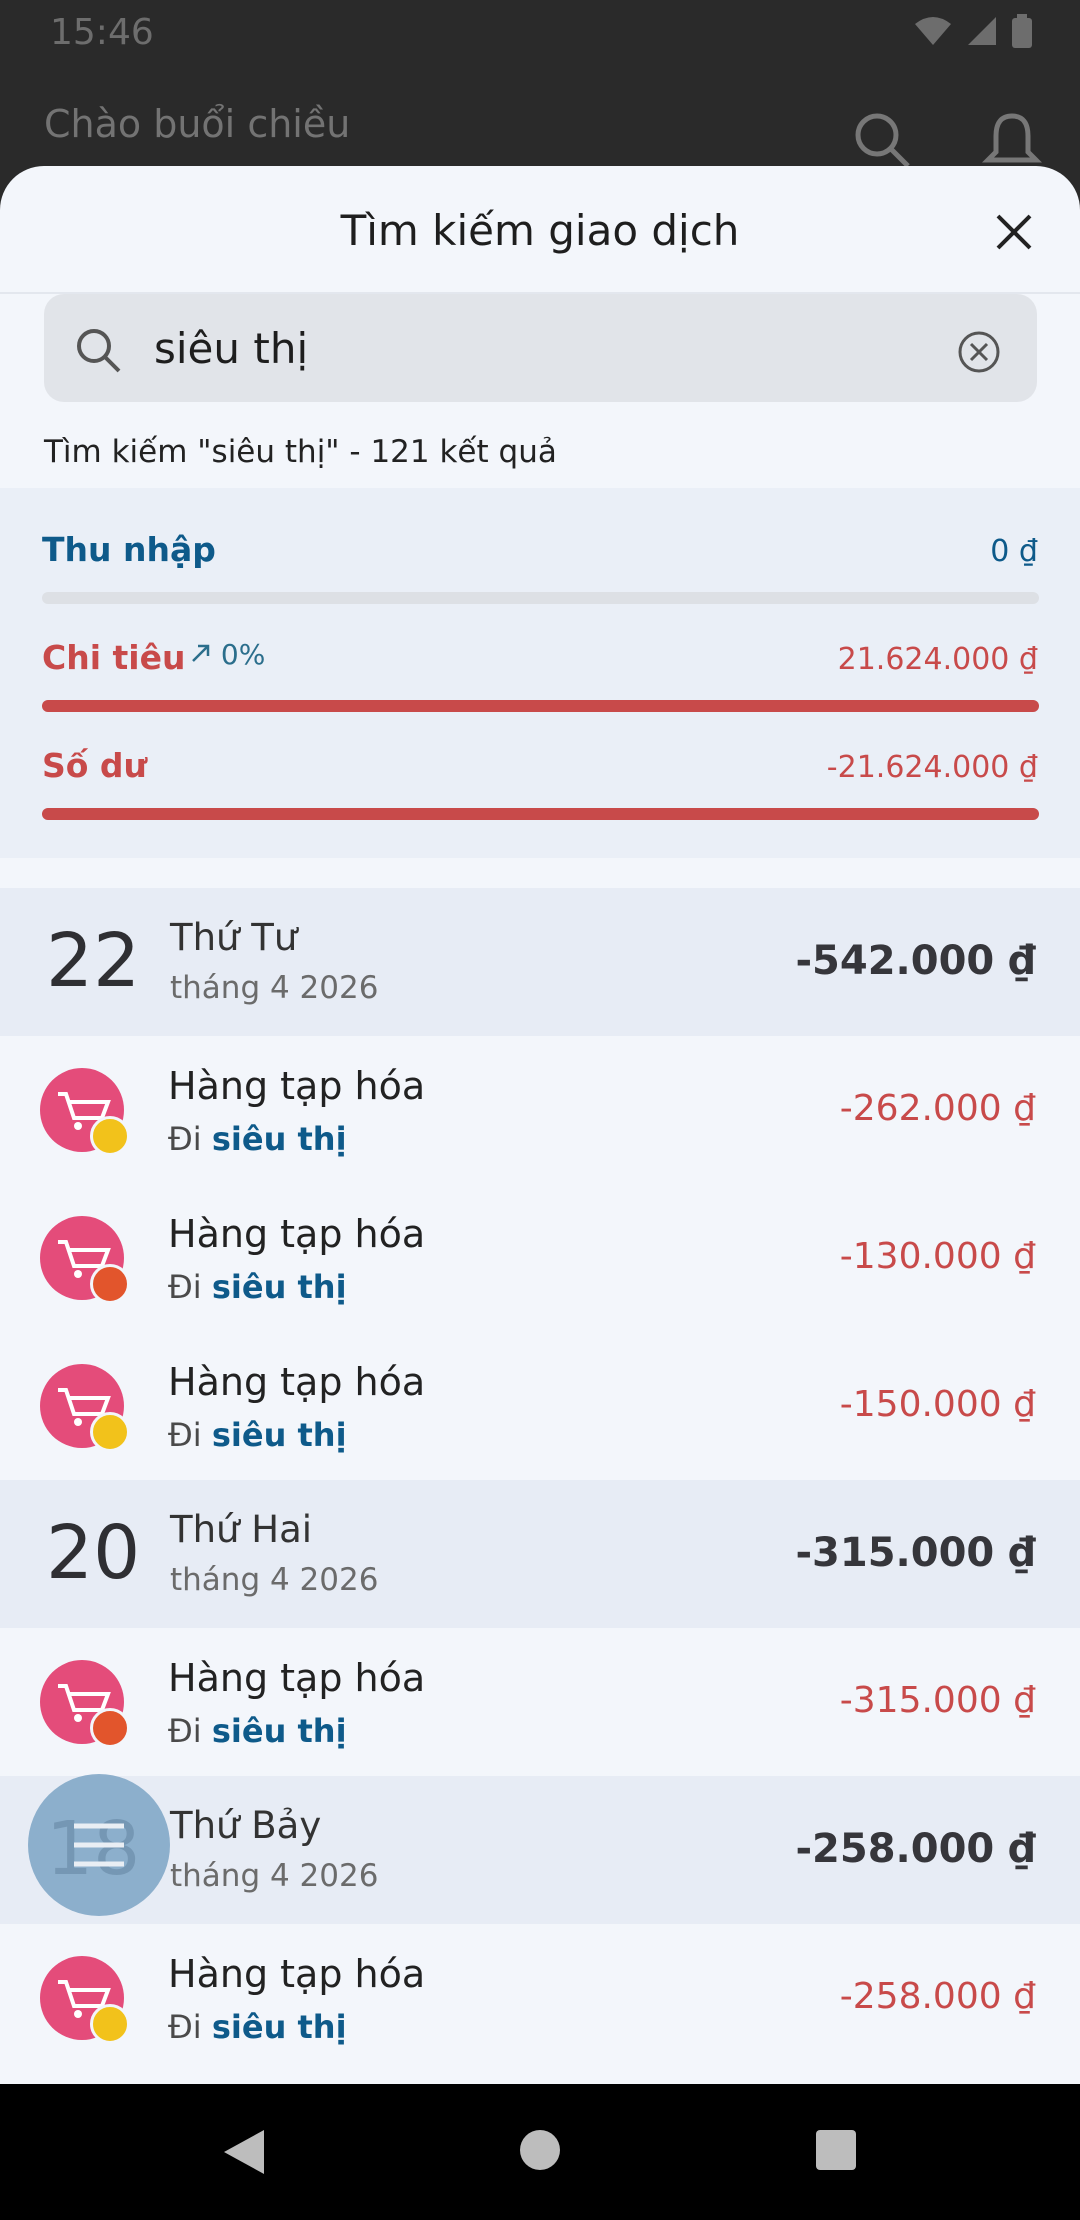 The width and height of the screenshot is (1080, 2220). What do you see at coordinates (554, 348) in the screenshot?
I see `search-input` at bounding box center [554, 348].